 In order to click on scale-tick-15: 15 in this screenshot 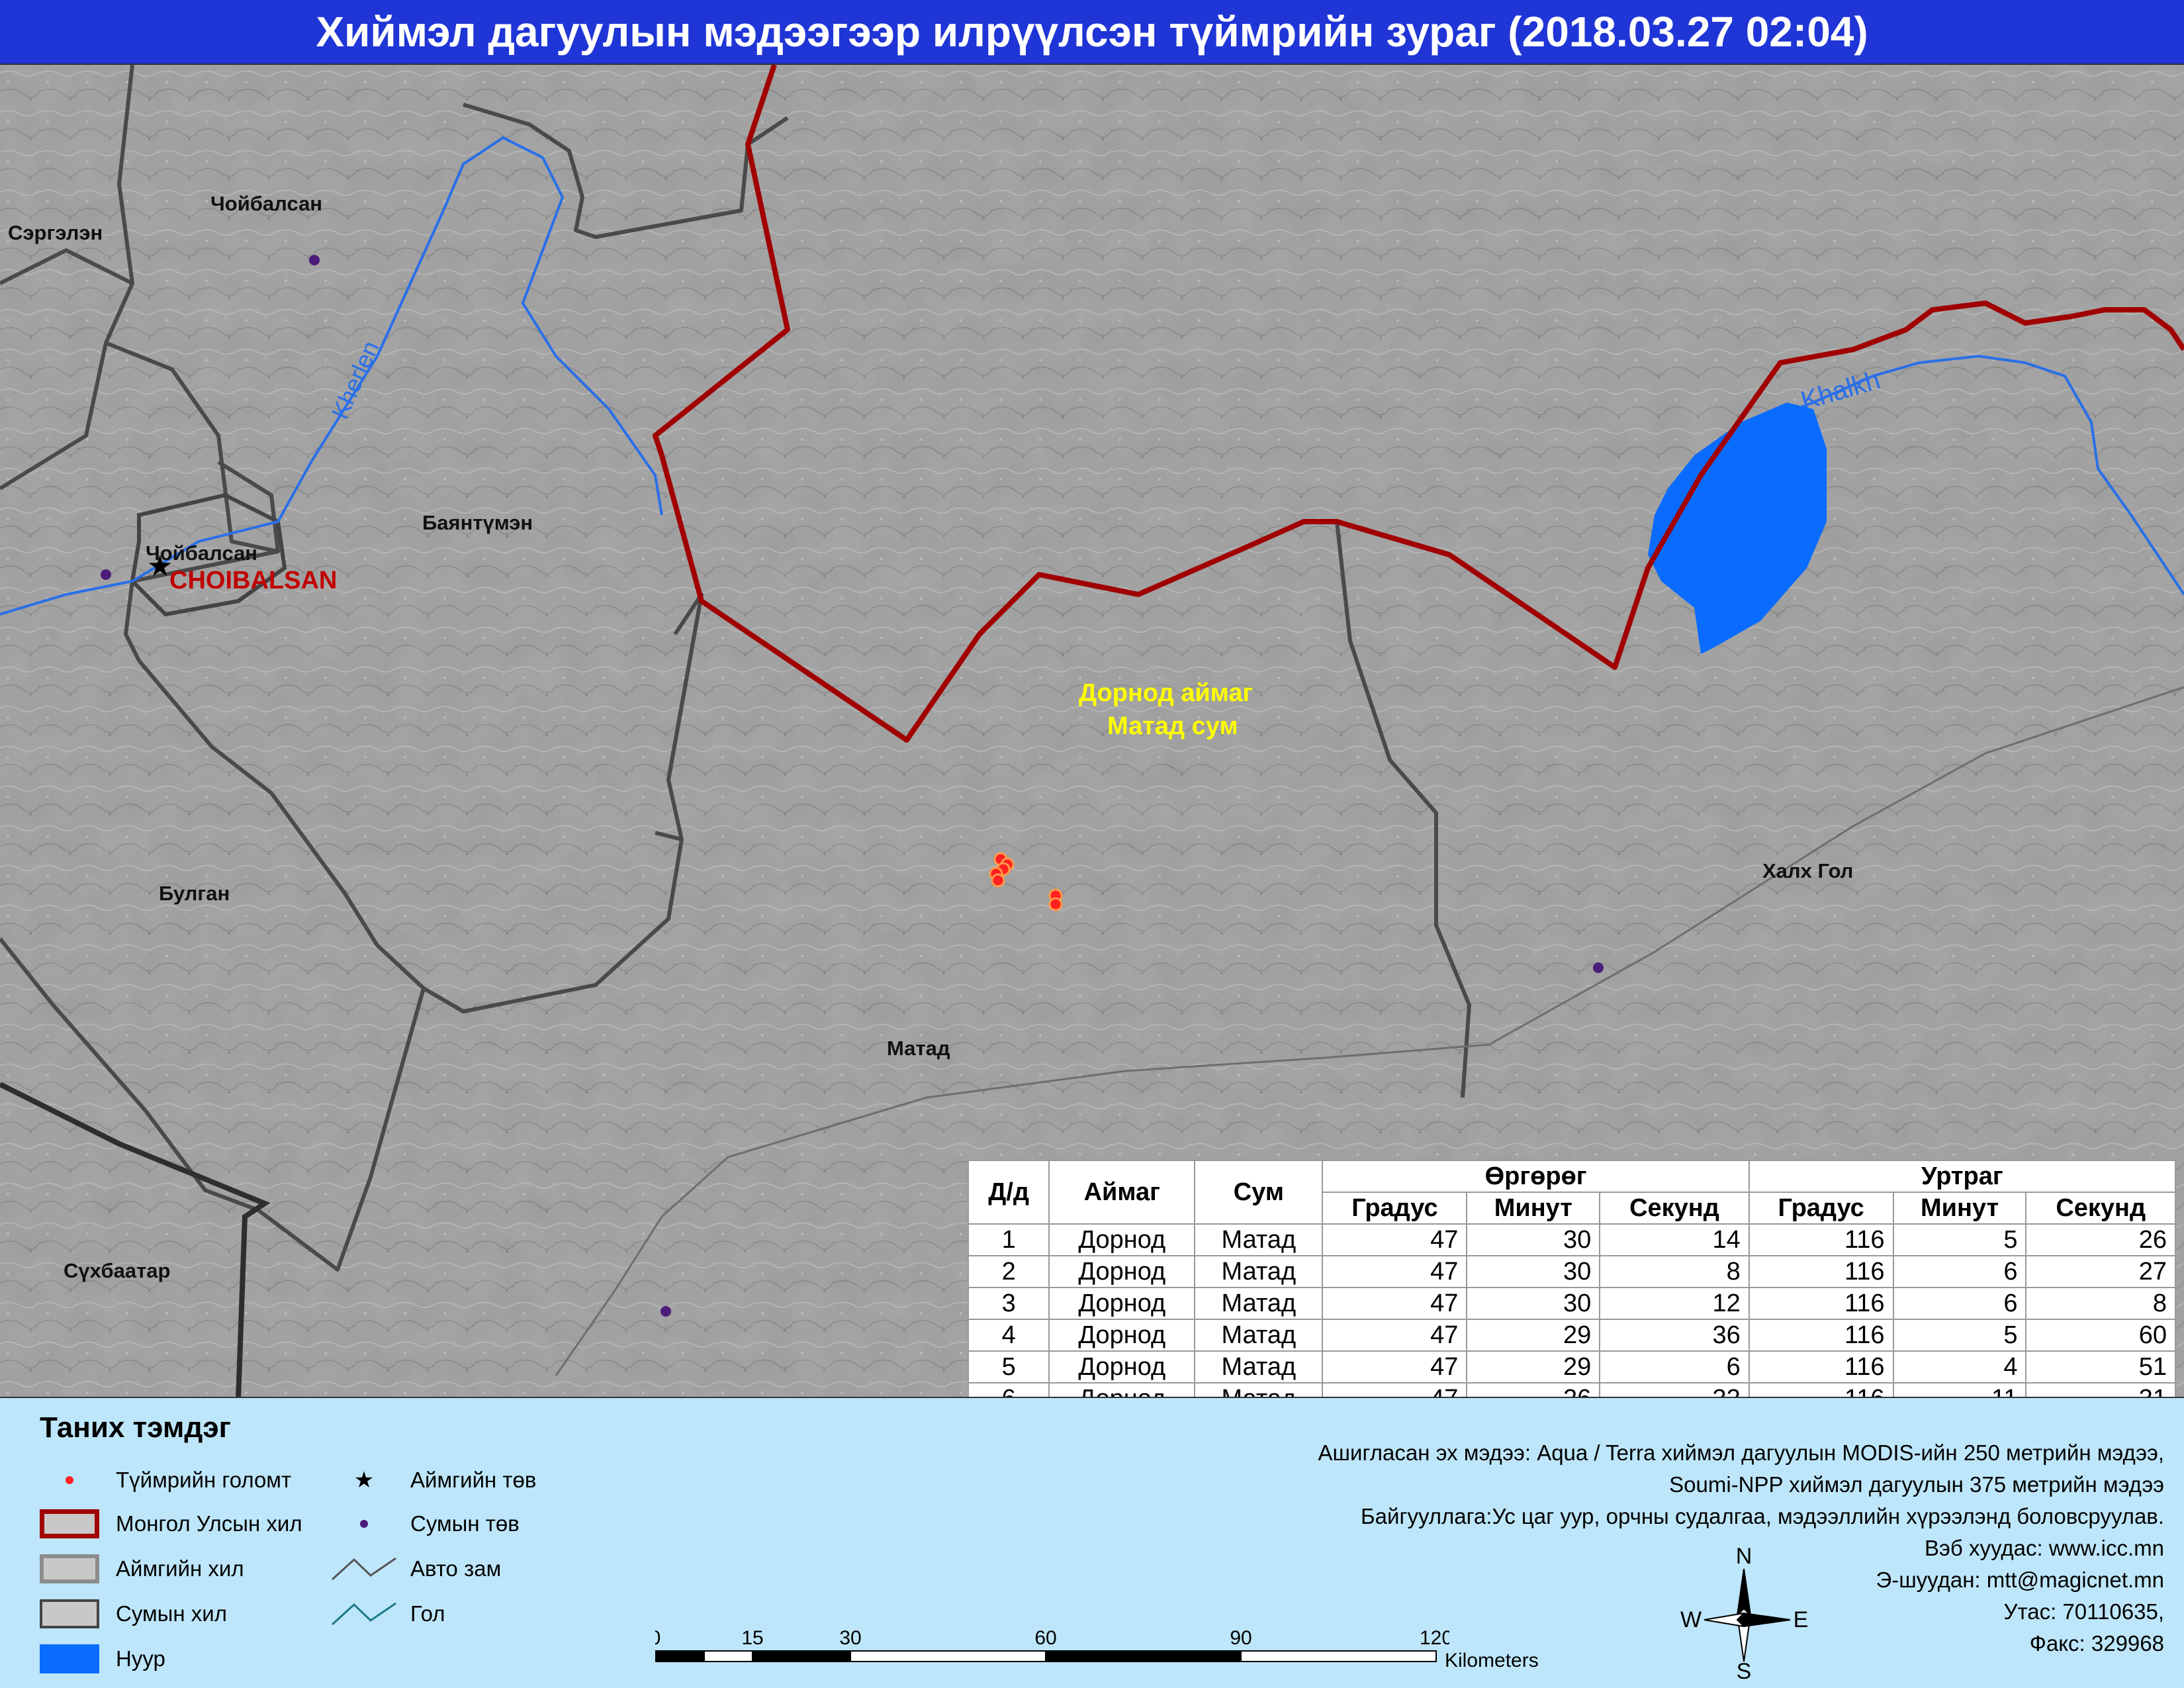, I will do `click(752, 1638)`.